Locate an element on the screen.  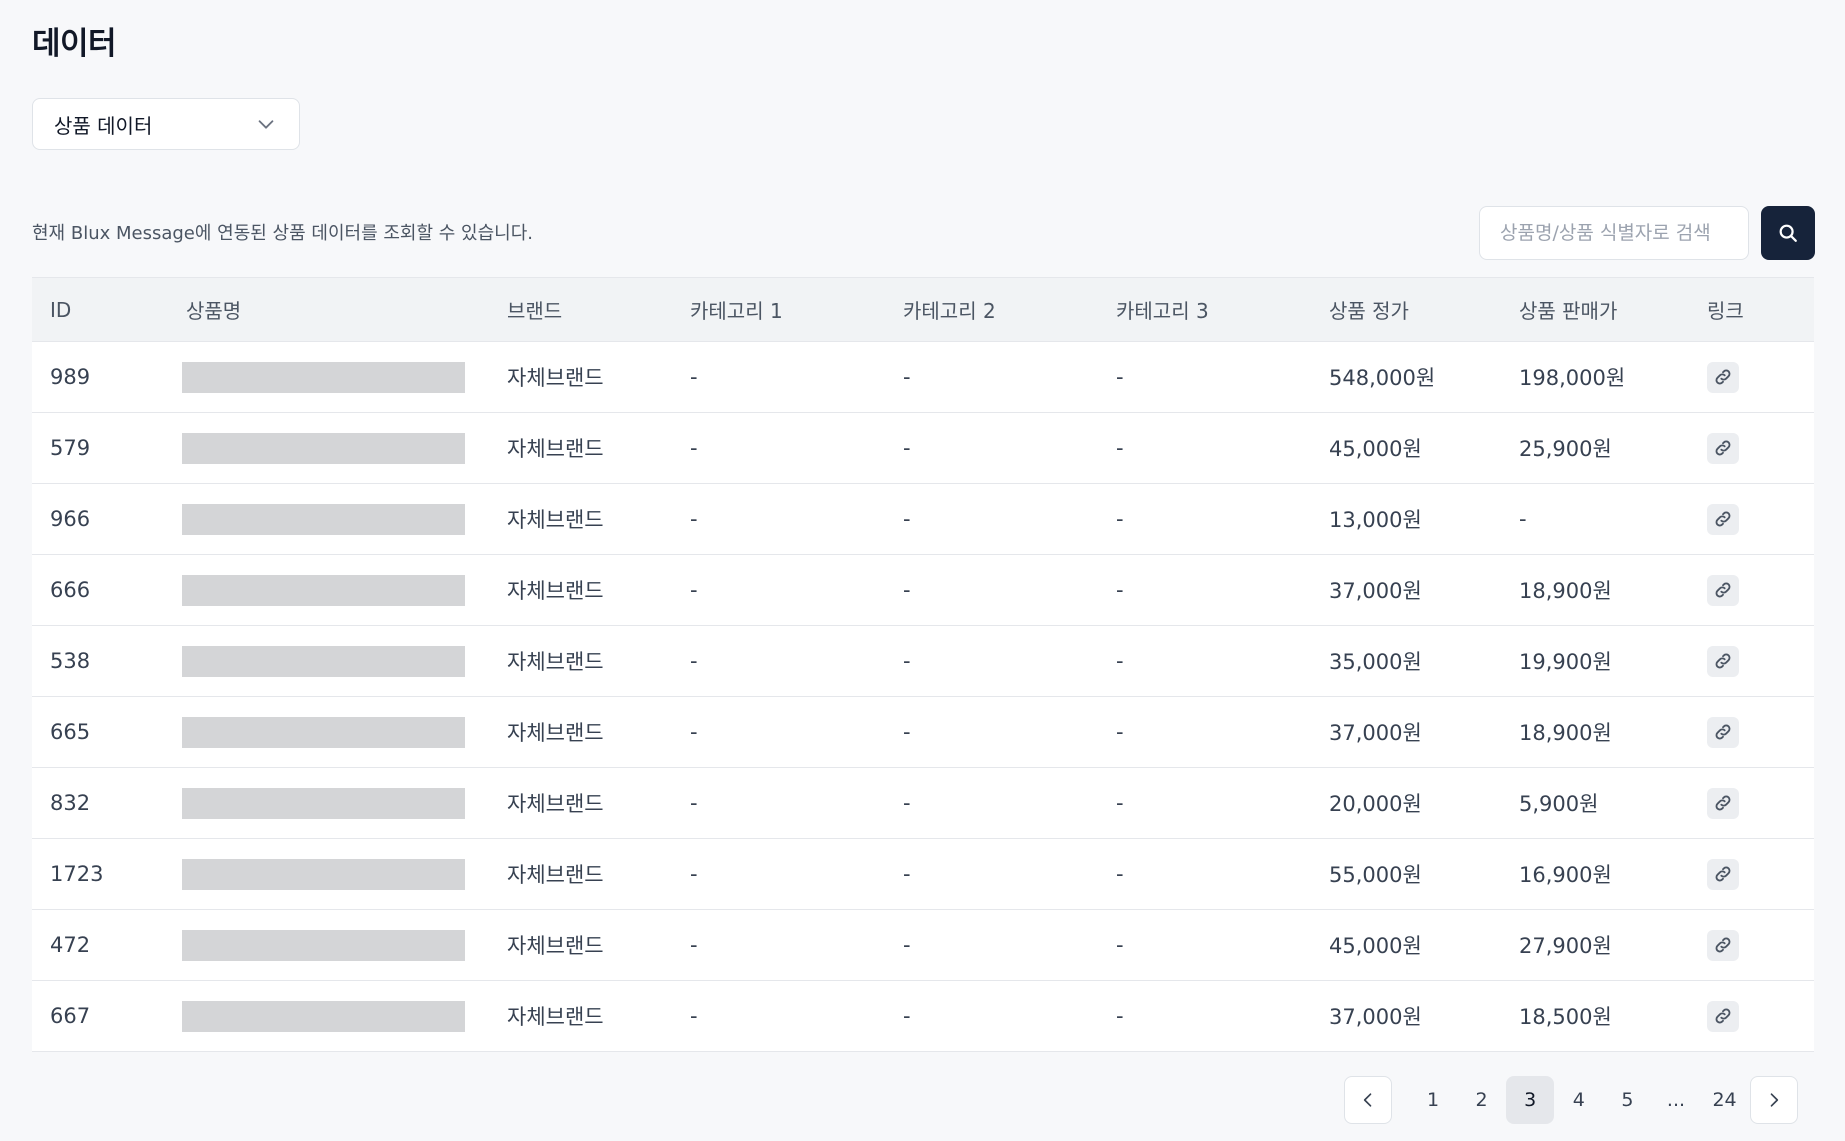
cell-id: 666 is located at coordinates (109, 590).